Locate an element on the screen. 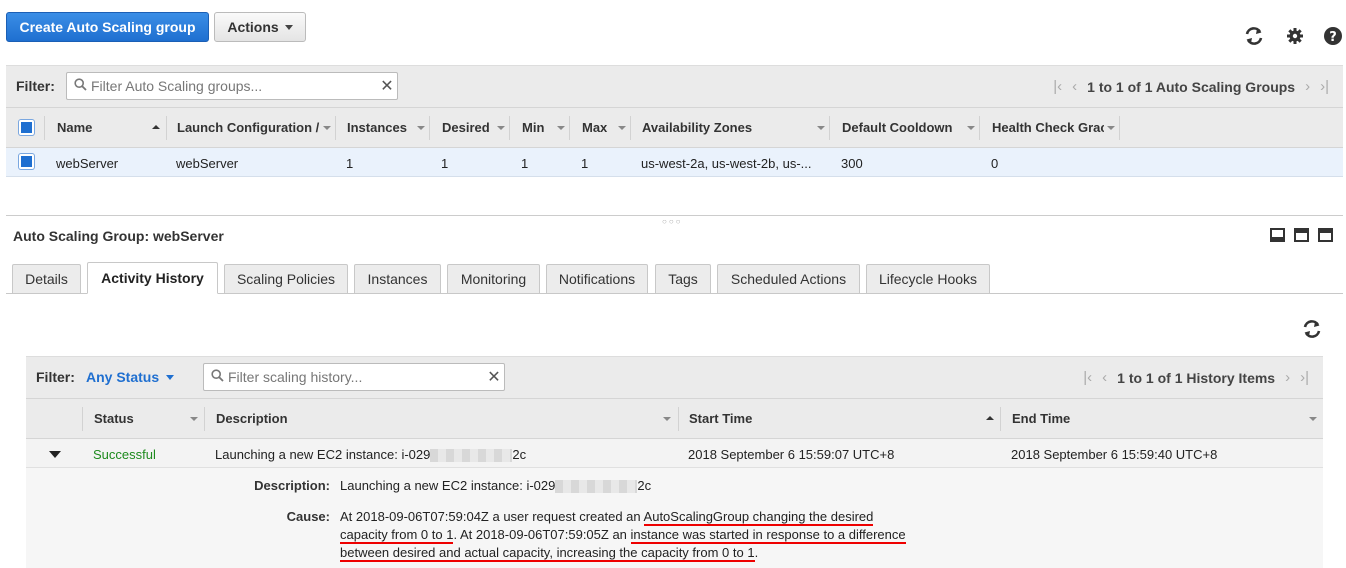 This screenshot has height=568, width=1346. col-min: Min is located at coordinates (533, 127).